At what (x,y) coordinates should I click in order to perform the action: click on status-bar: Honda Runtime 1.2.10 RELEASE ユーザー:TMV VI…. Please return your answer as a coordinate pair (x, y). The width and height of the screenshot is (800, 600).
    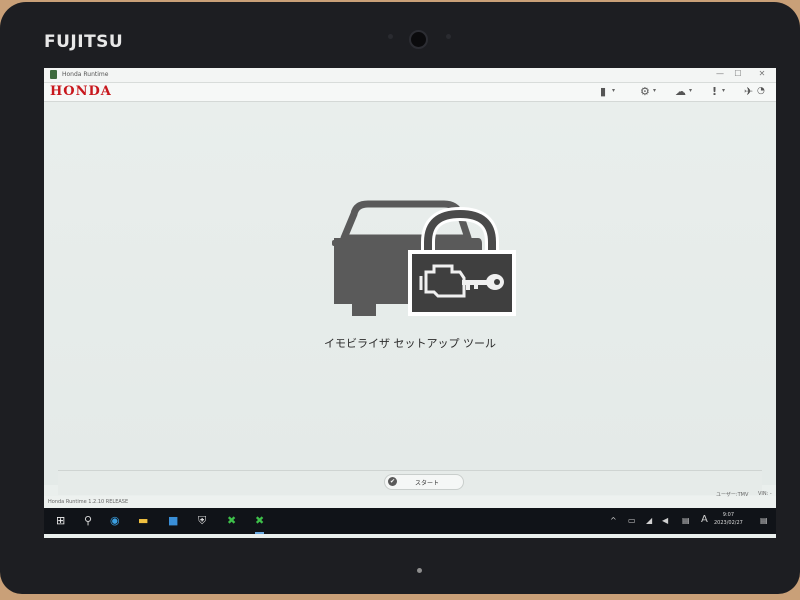
    Looking at the image, I should click on (410, 499).